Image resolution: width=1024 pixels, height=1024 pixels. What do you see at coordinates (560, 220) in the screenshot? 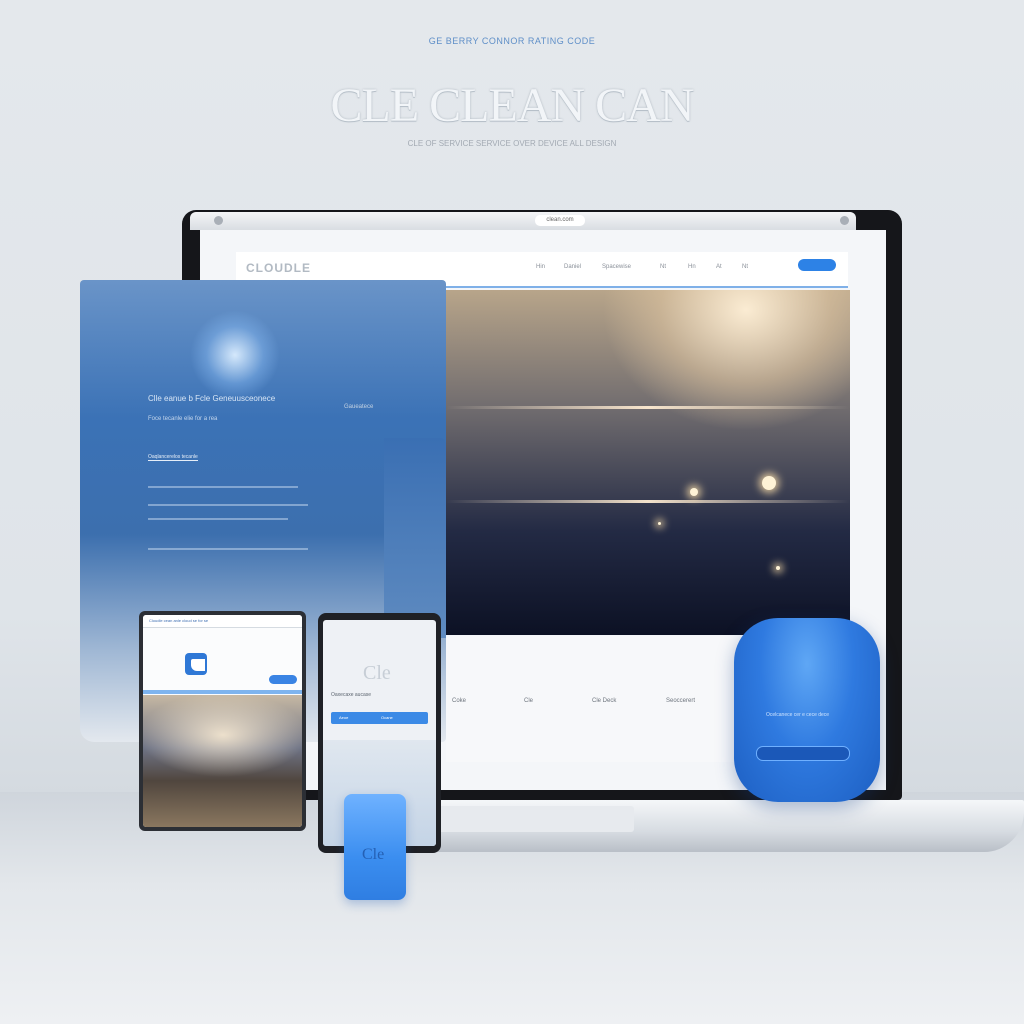
I see `address-bar: clean.com` at bounding box center [560, 220].